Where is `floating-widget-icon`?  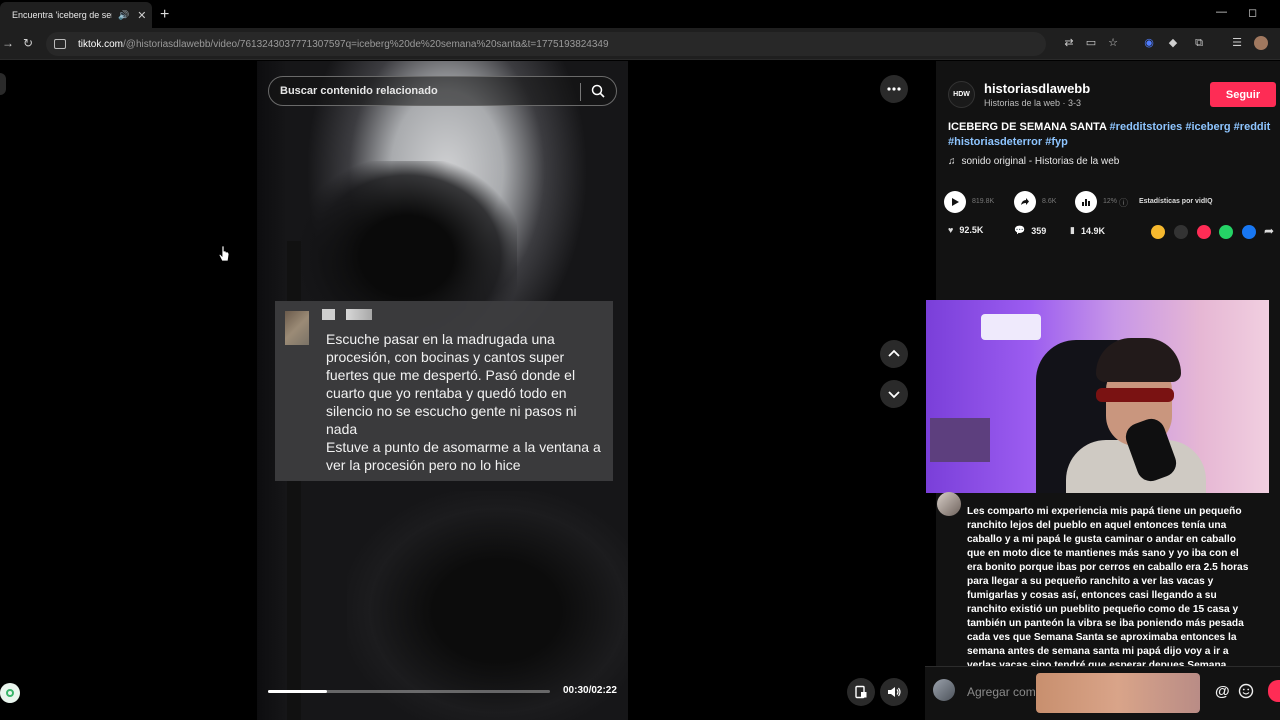 floating-widget-icon is located at coordinates (10, 693).